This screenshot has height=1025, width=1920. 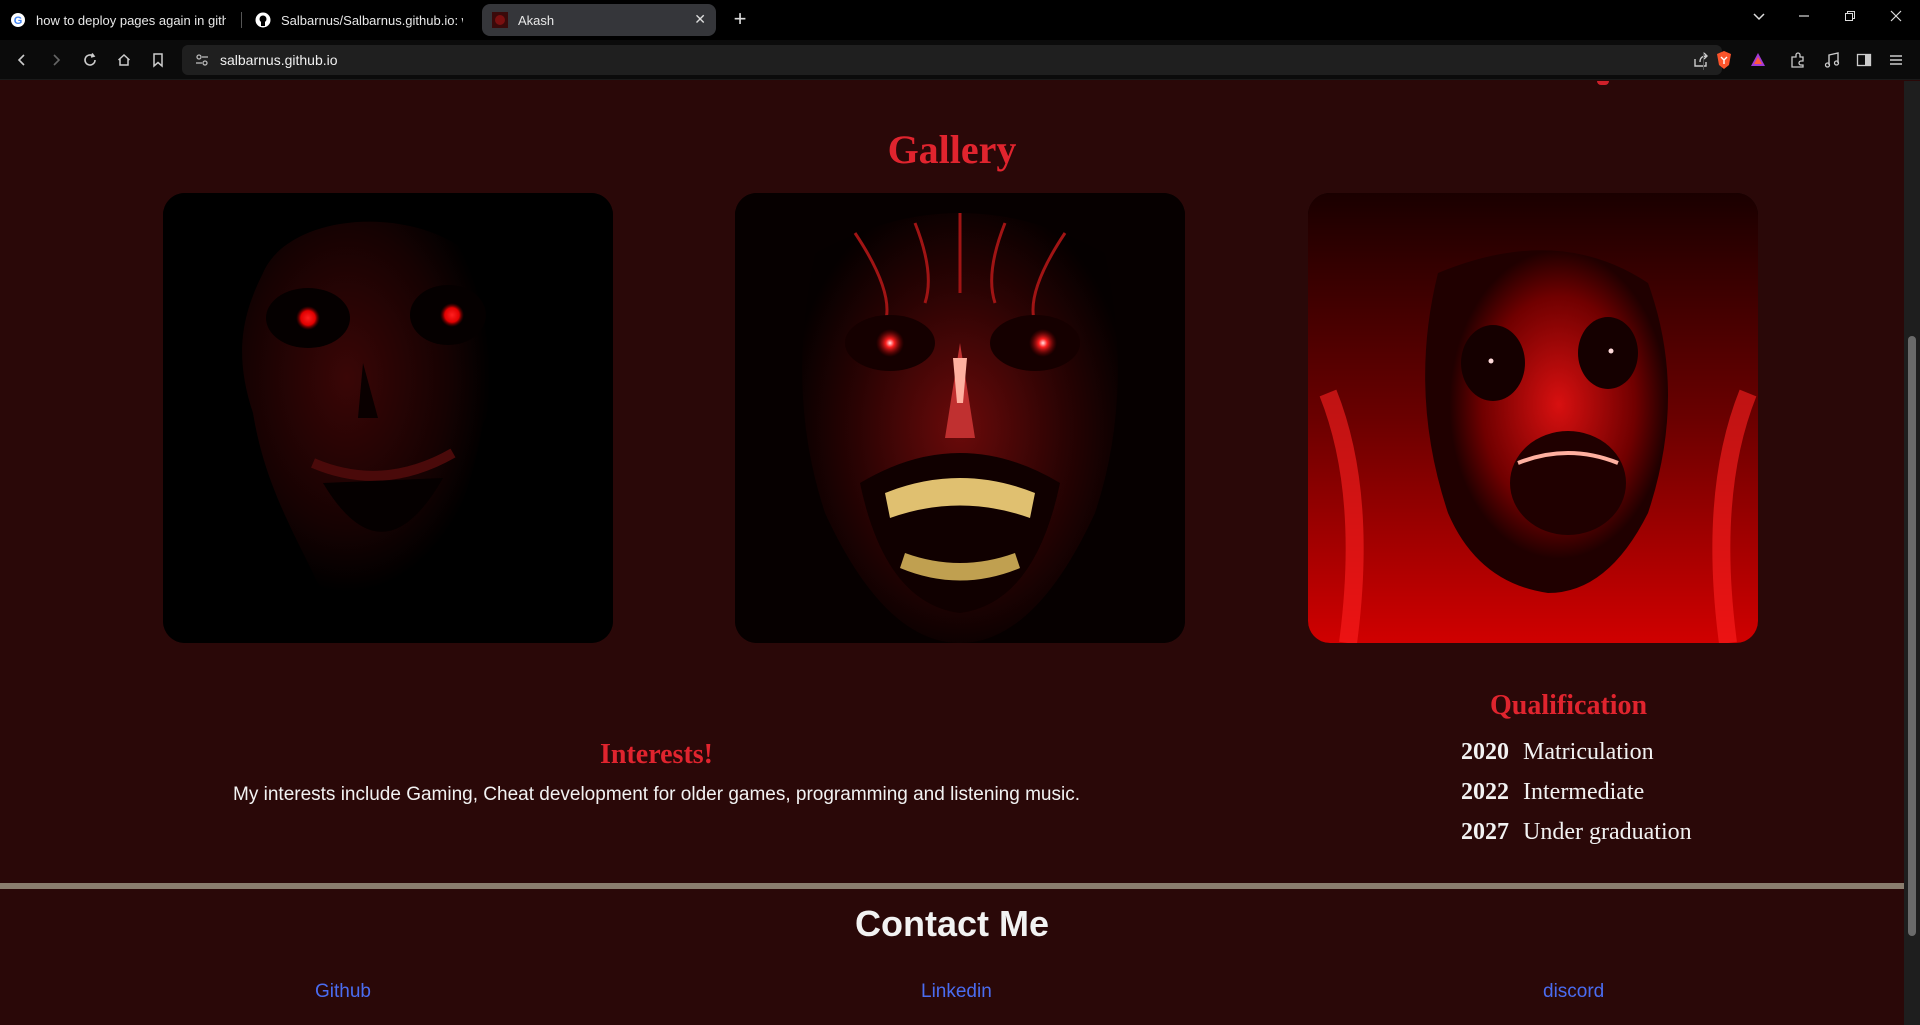 I want to click on qualification-item: 2027 Under graduation, so click(x=1576, y=839).